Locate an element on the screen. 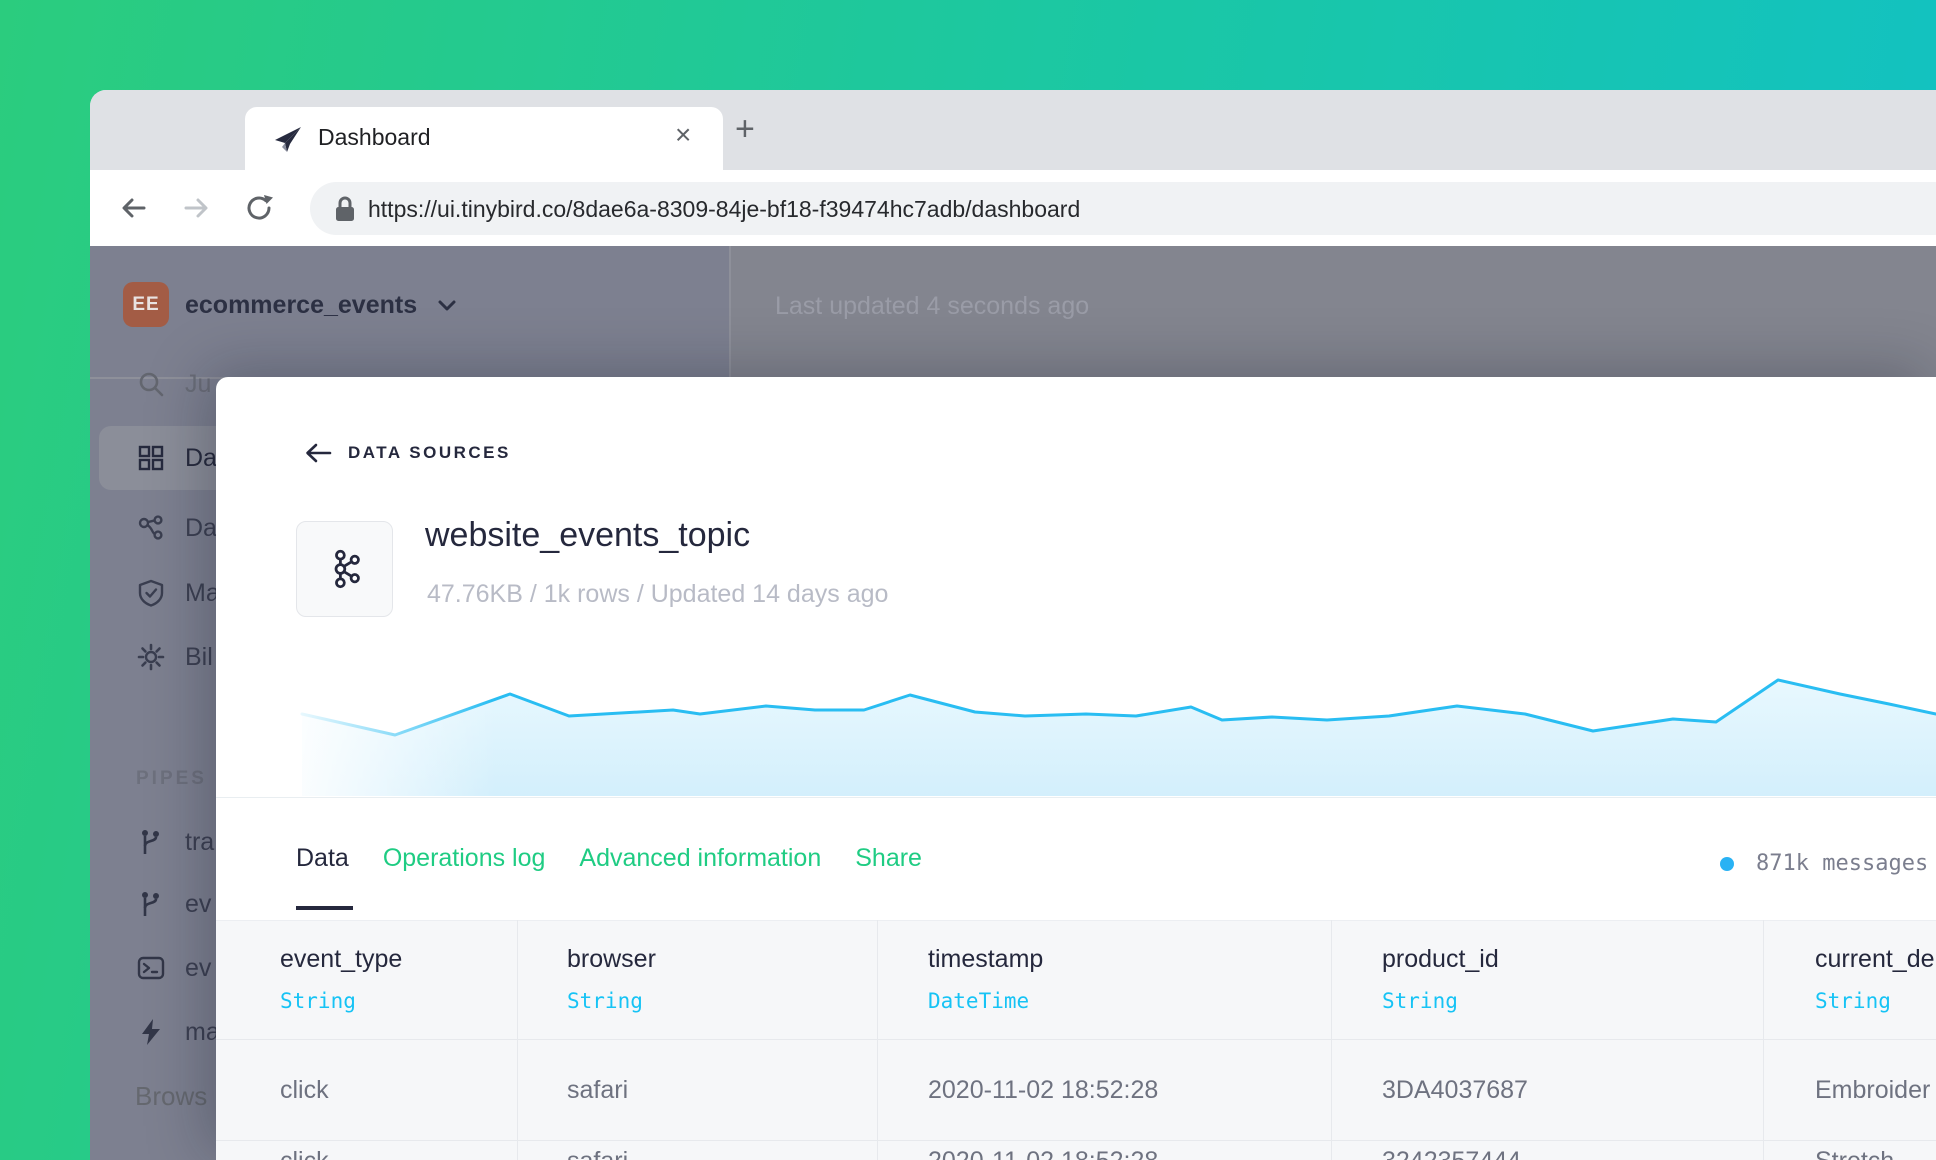 The image size is (1936, 1160). datasource-meta: 47.76KB / 1k rows / Updated 14 days ago is located at coordinates (658, 594).